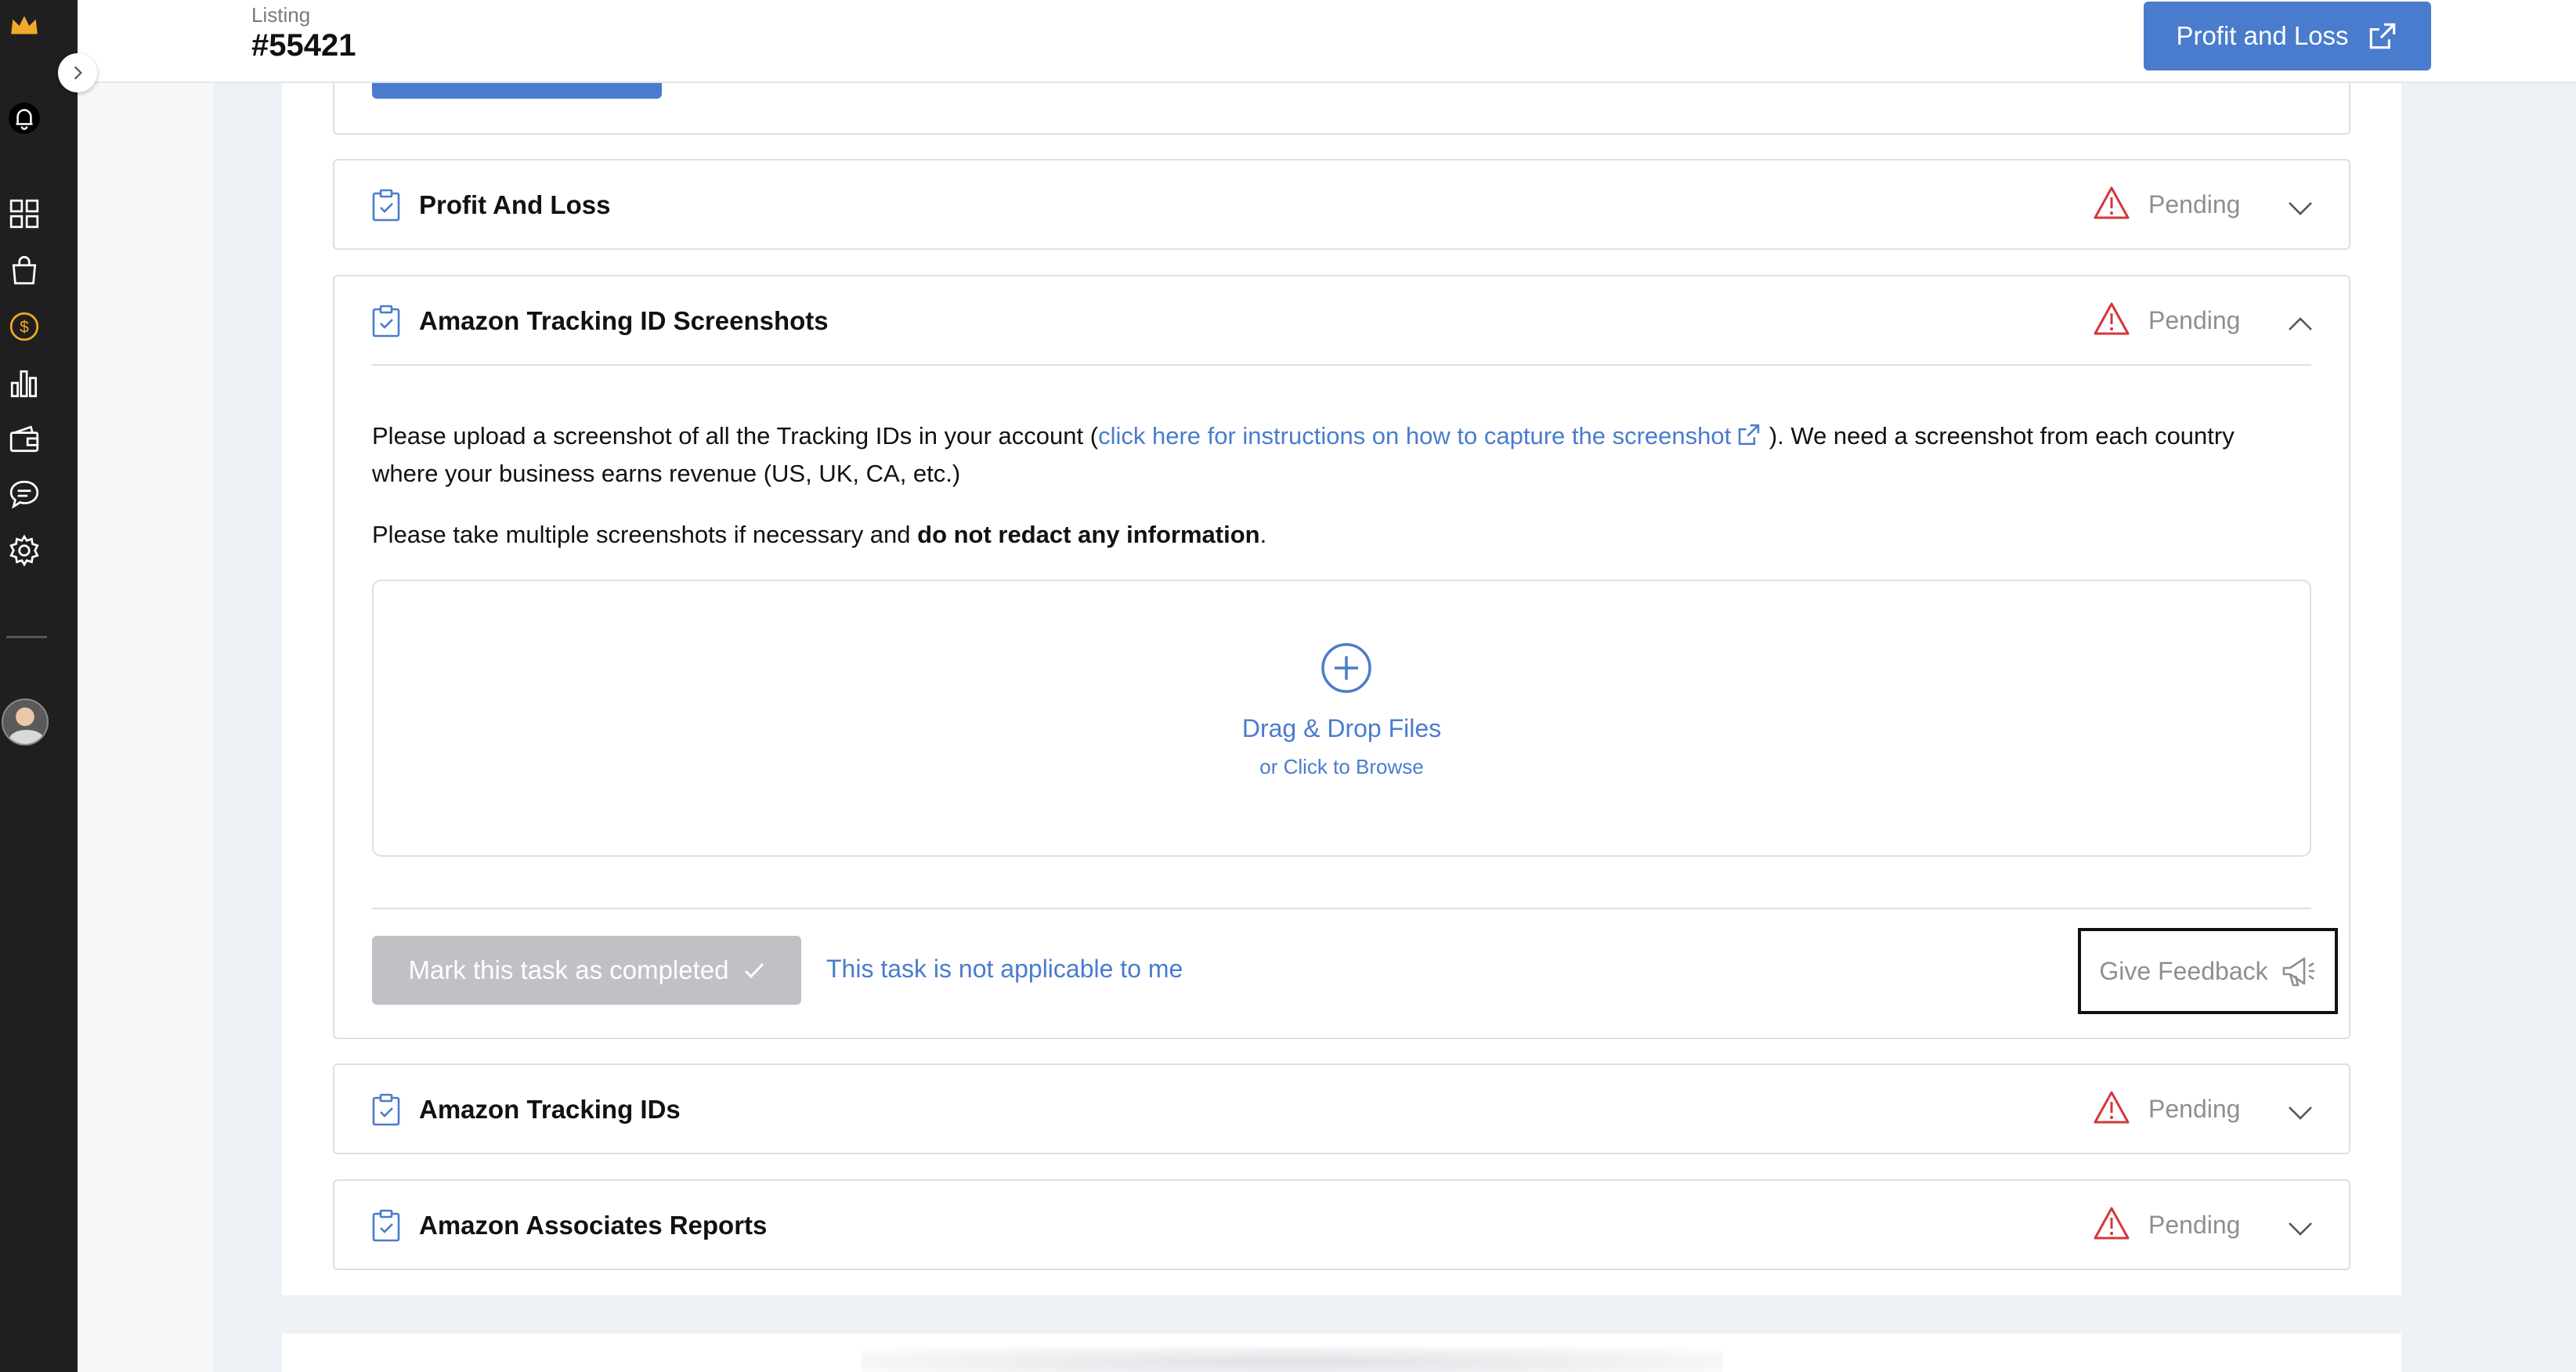 The height and width of the screenshot is (1372, 2576). What do you see at coordinates (1292, 1359) in the screenshot?
I see `panel-shadow` at bounding box center [1292, 1359].